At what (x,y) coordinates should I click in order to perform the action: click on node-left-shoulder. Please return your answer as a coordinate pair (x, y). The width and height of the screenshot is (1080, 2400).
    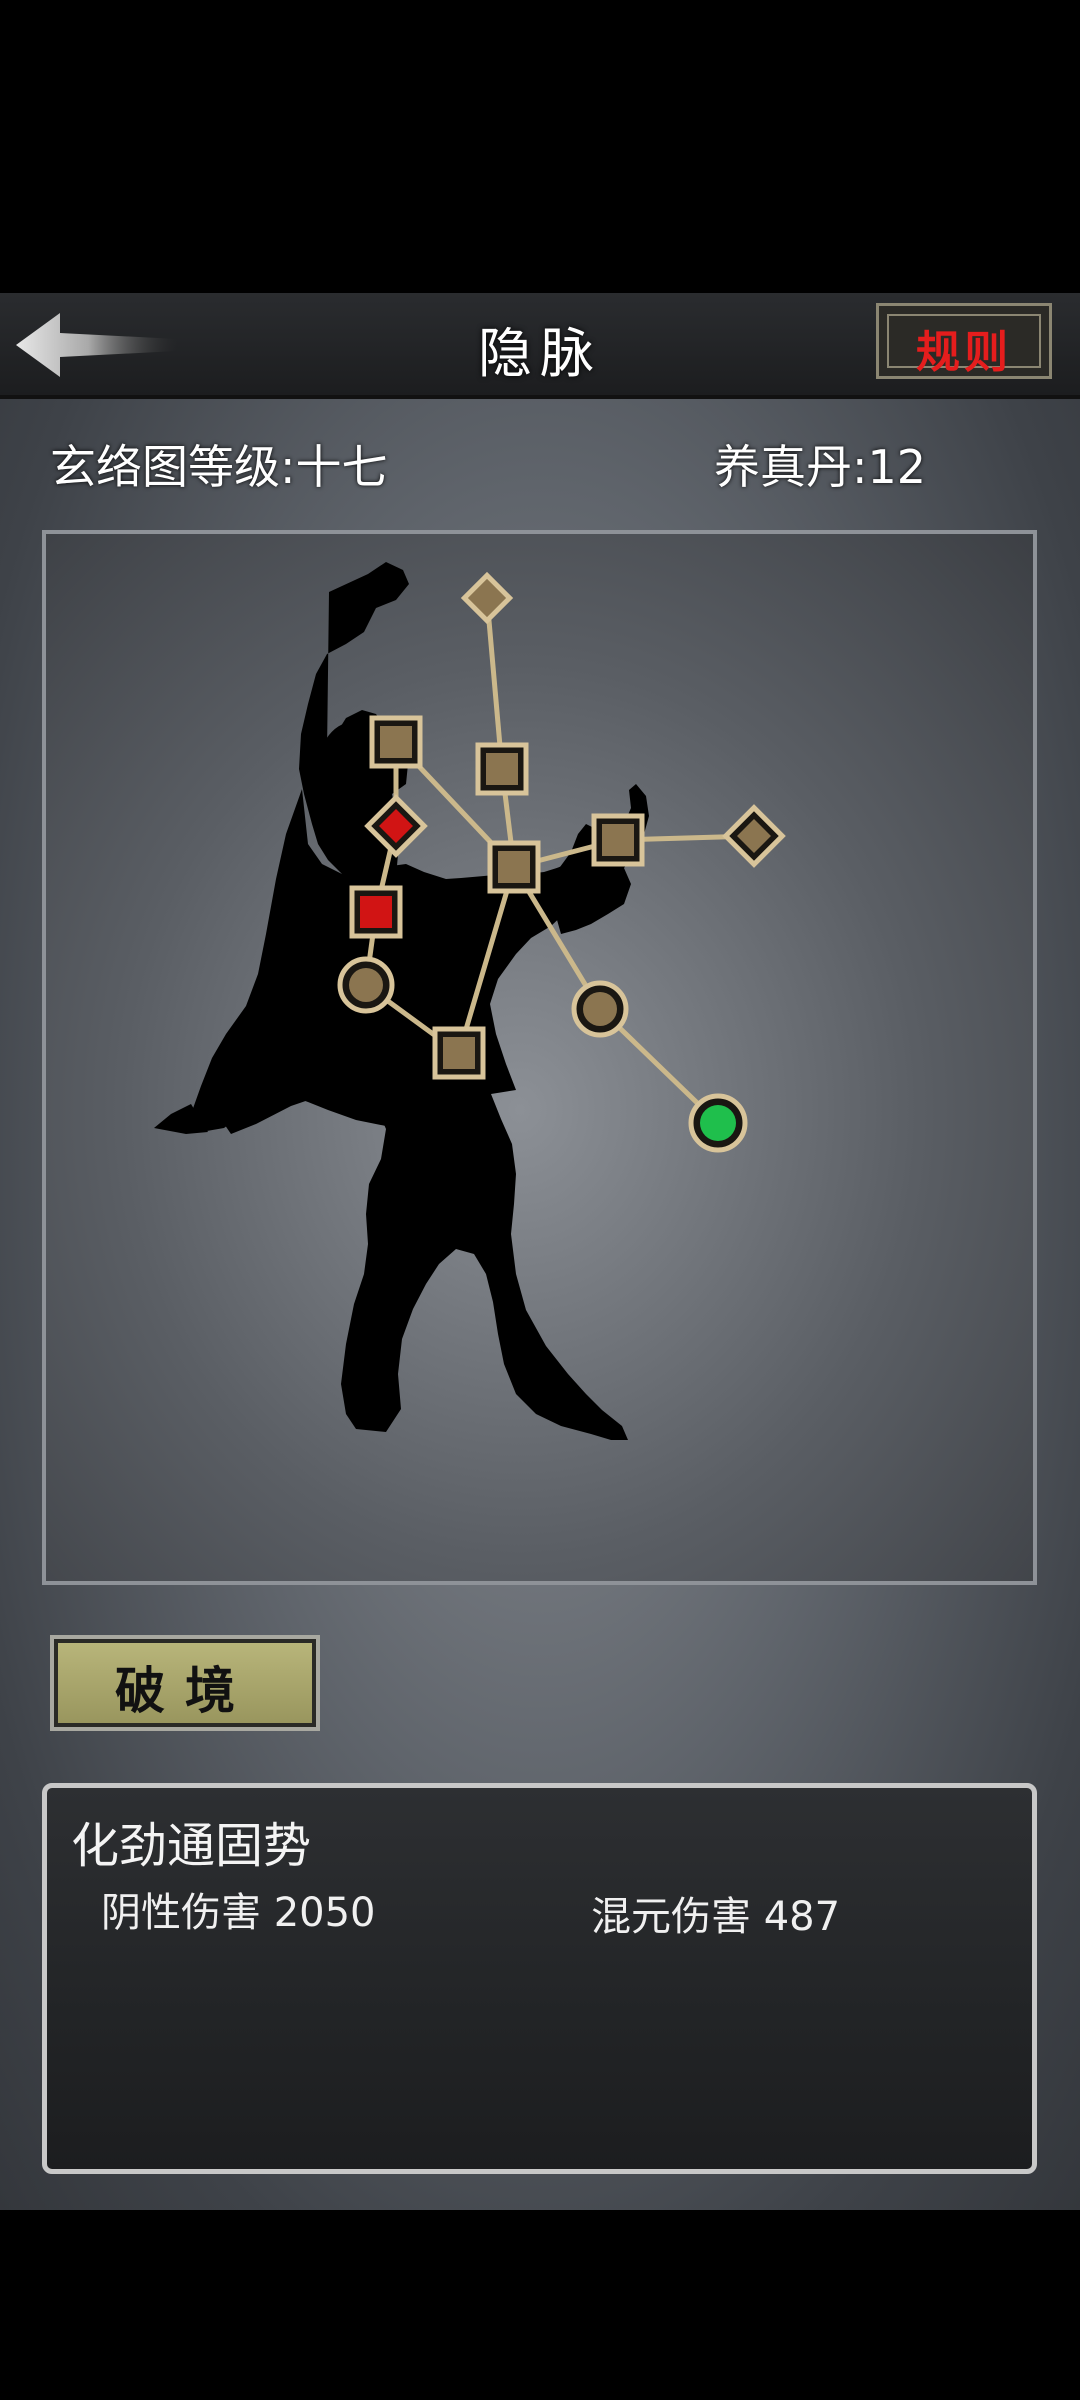
    Looking at the image, I should click on (396, 742).